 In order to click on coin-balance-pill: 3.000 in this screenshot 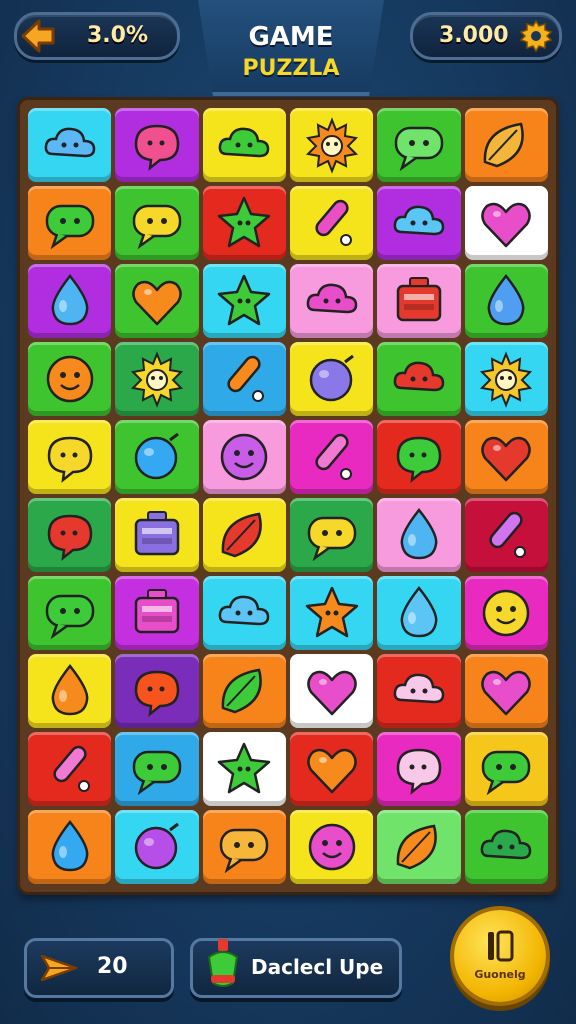, I will do `click(486, 36)`.